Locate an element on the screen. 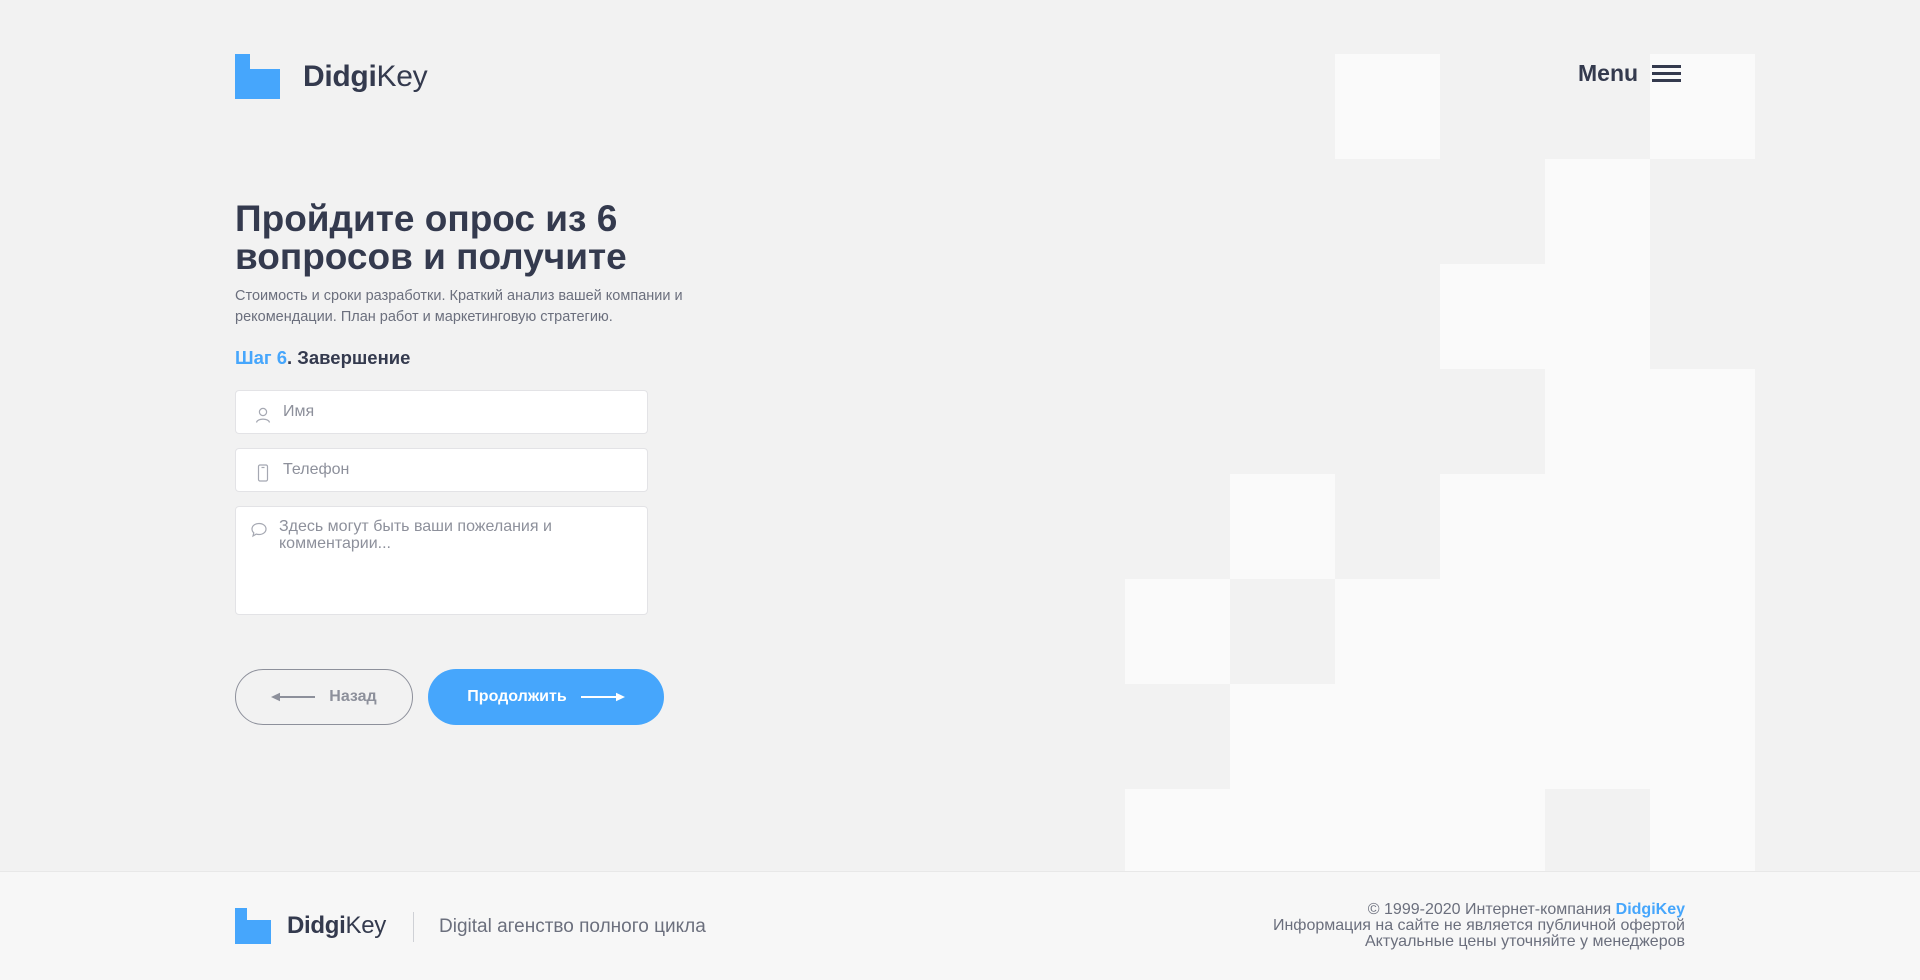 The height and width of the screenshot is (980, 1920). name-field is located at coordinates (441, 412).